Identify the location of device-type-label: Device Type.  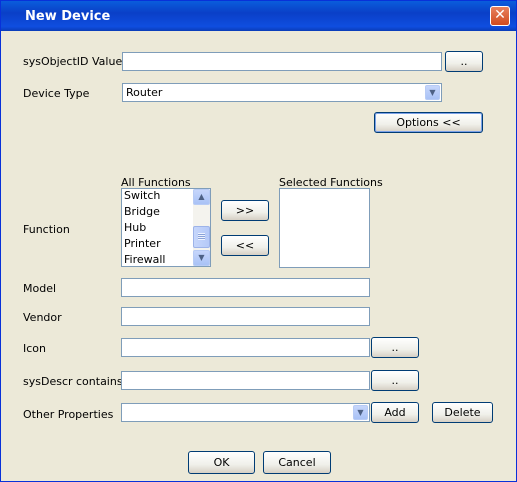
(56, 93).